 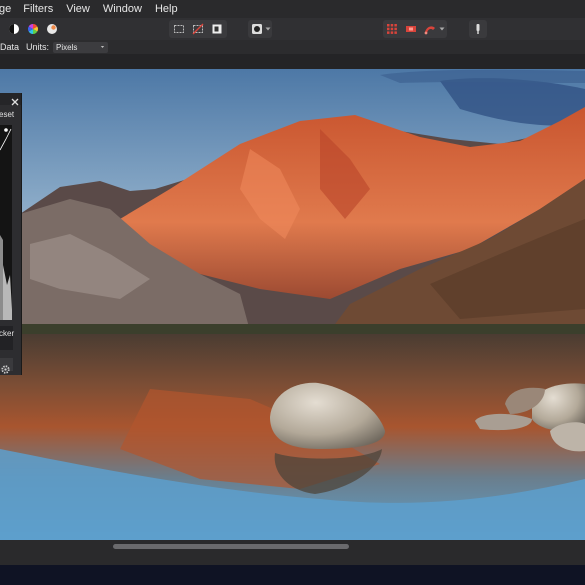 I want to click on picker-label: cker, so click(x=7, y=333).